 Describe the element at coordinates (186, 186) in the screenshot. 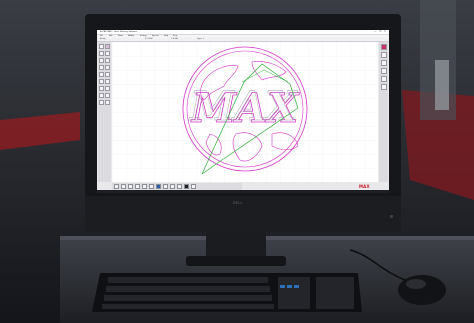

I see `continuous-icon` at that location.